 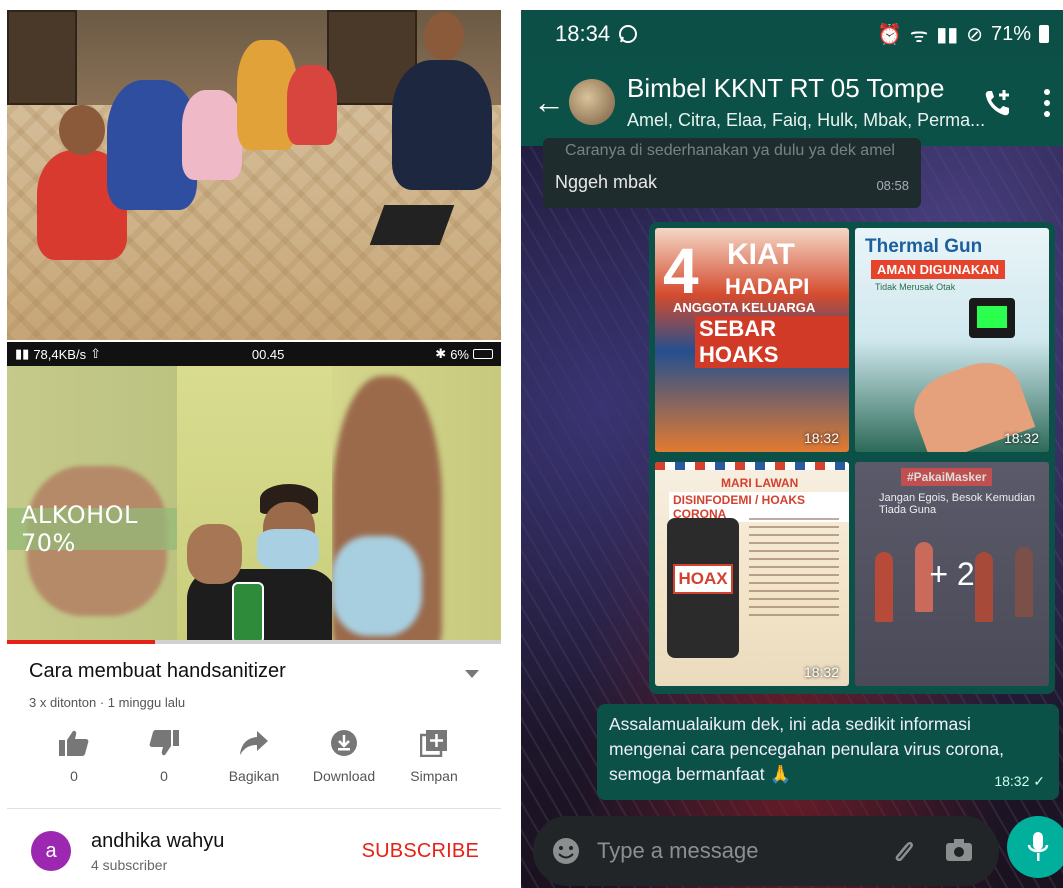 I want to click on microphone-icon, so click(x=1038, y=846).